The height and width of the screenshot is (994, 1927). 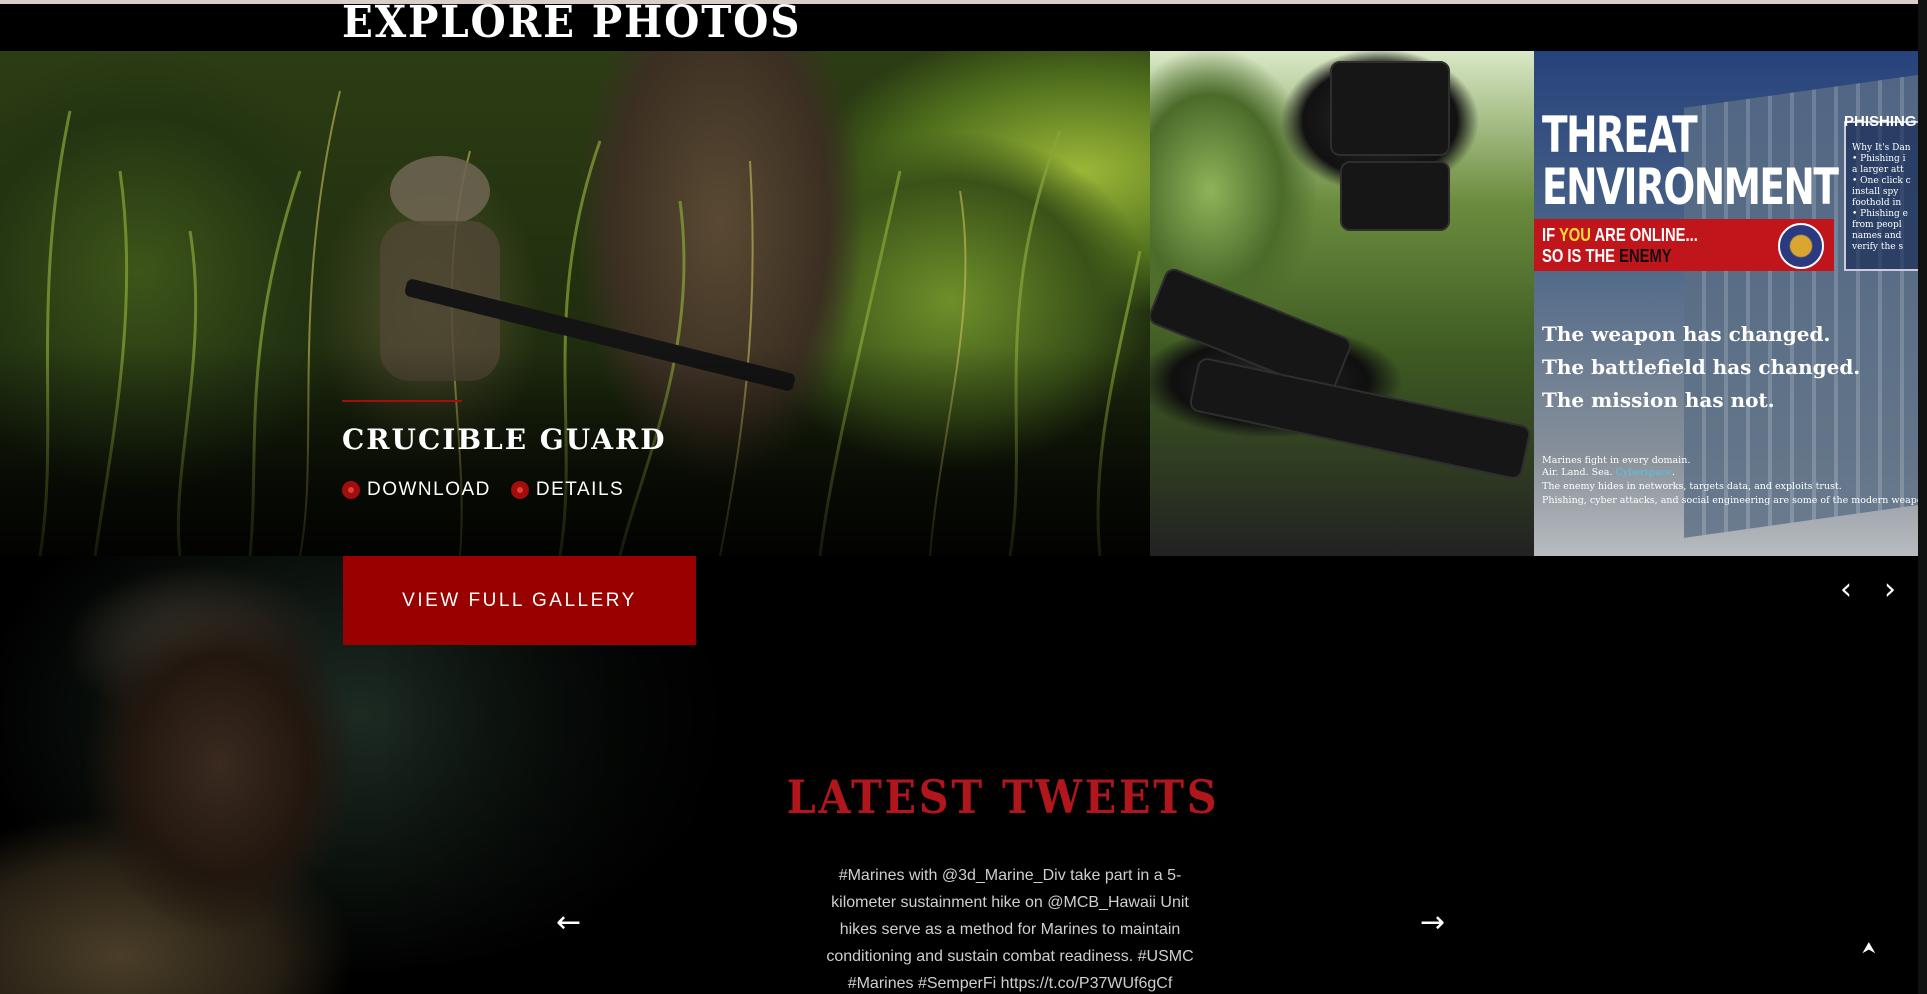 What do you see at coordinates (1880, 121) in the screenshot?
I see `phishing-heading: PHISHING` at bounding box center [1880, 121].